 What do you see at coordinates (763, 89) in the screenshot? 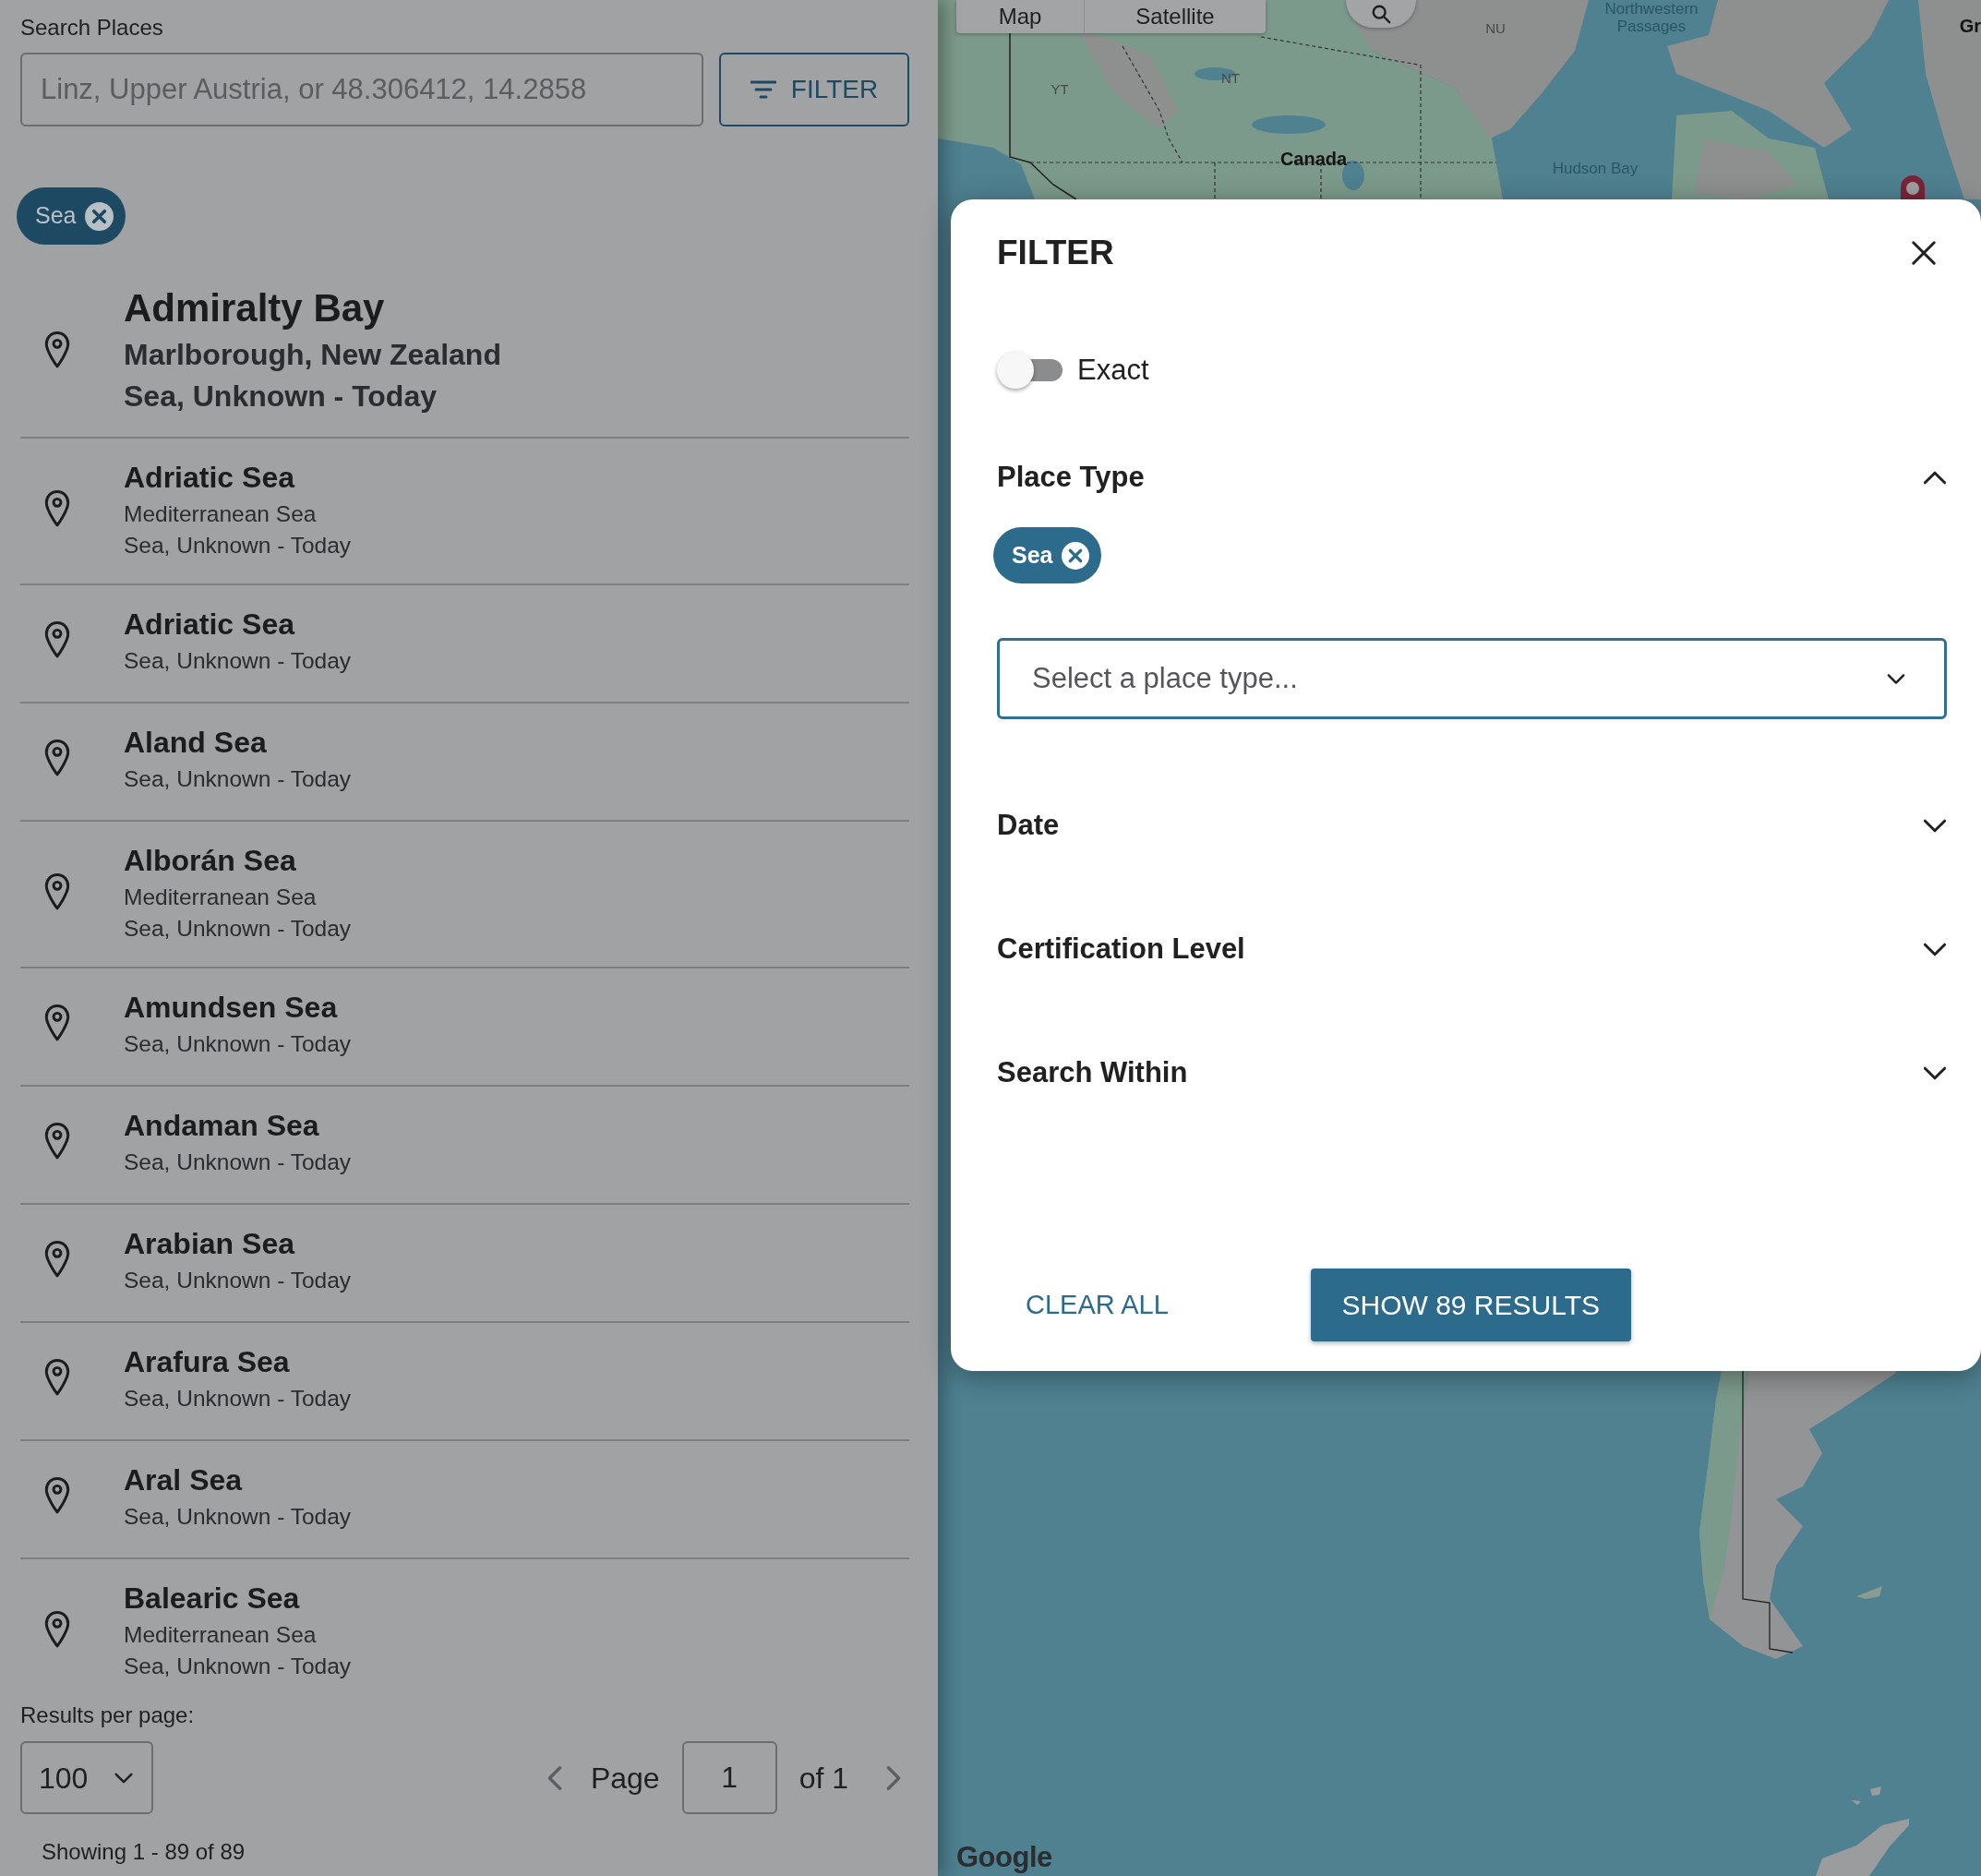
I see `filter-icon` at bounding box center [763, 89].